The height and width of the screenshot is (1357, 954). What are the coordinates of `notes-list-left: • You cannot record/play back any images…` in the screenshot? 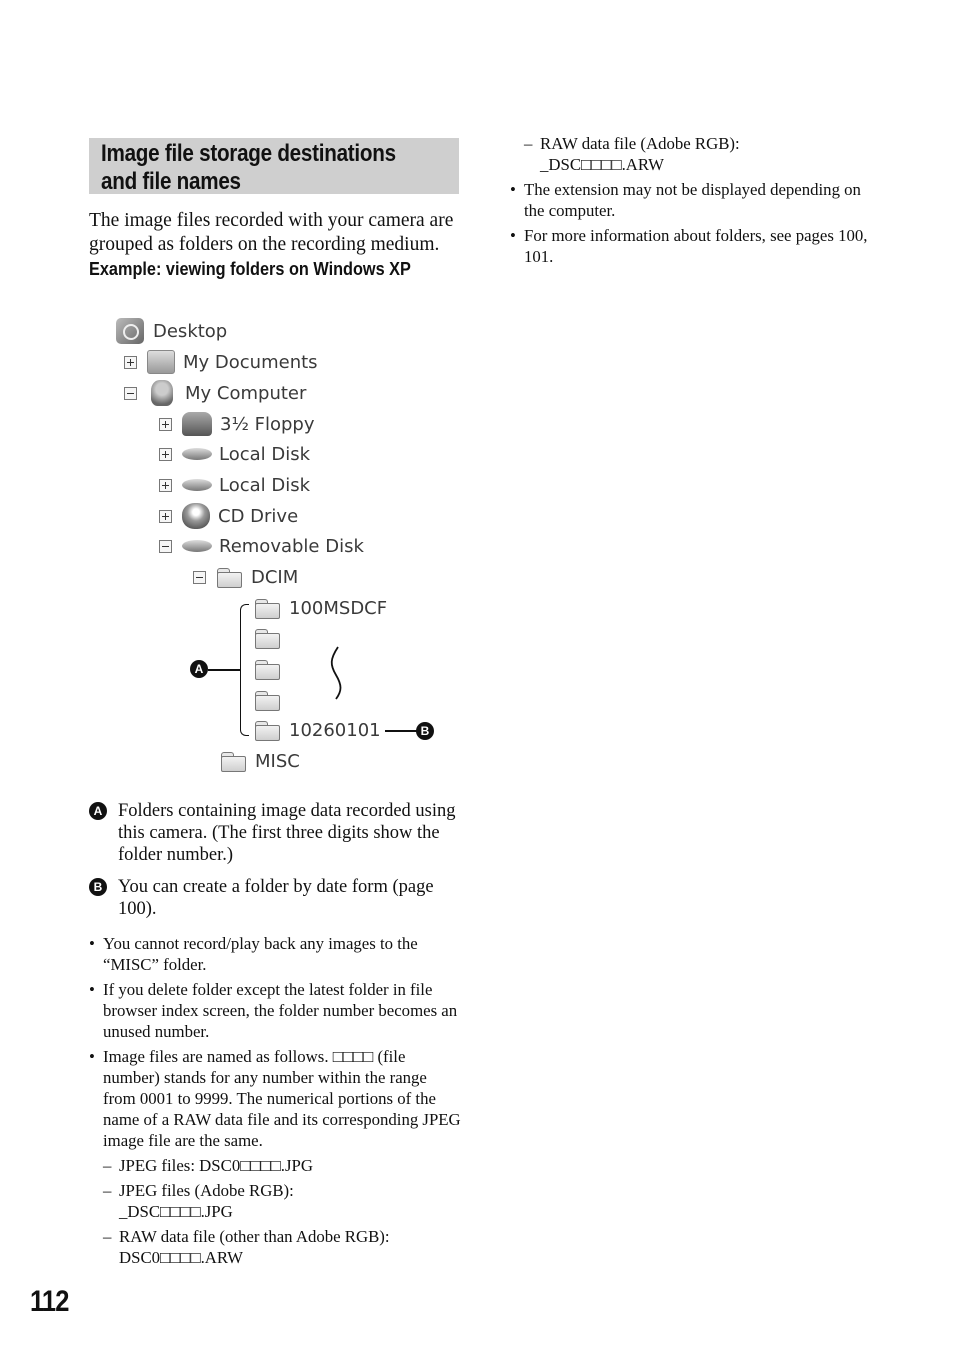 It's located at (275, 1100).